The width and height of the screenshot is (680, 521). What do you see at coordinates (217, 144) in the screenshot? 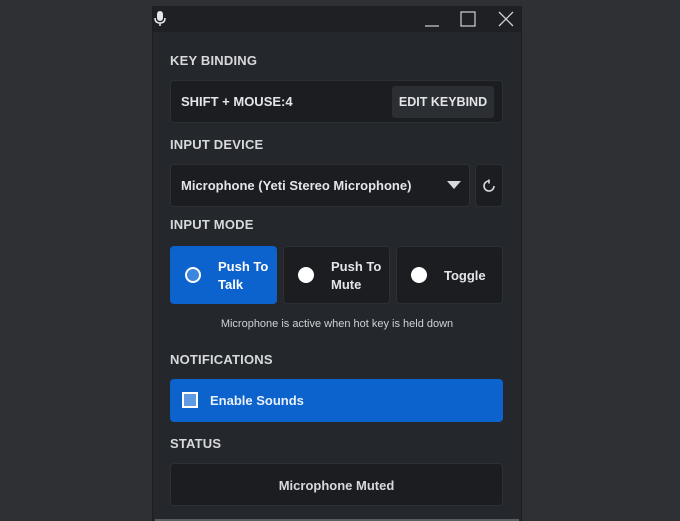
I see `input-device-heading: INPUT DEVICE` at bounding box center [217, 144].